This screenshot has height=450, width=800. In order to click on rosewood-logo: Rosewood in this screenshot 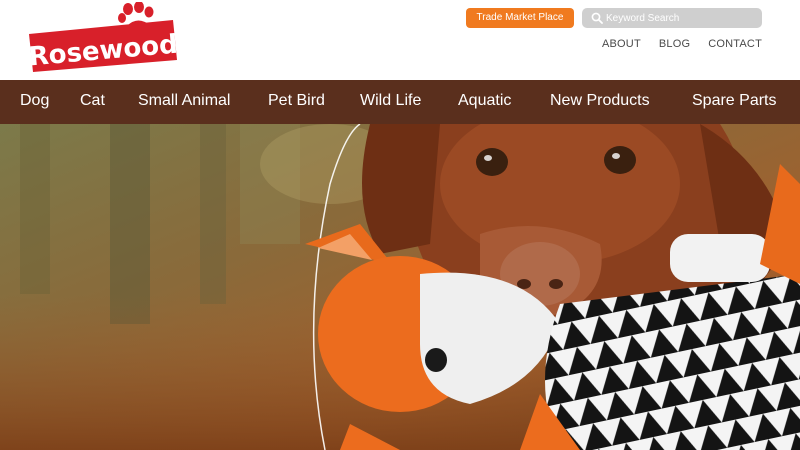, I will do `click(103, 38)`.